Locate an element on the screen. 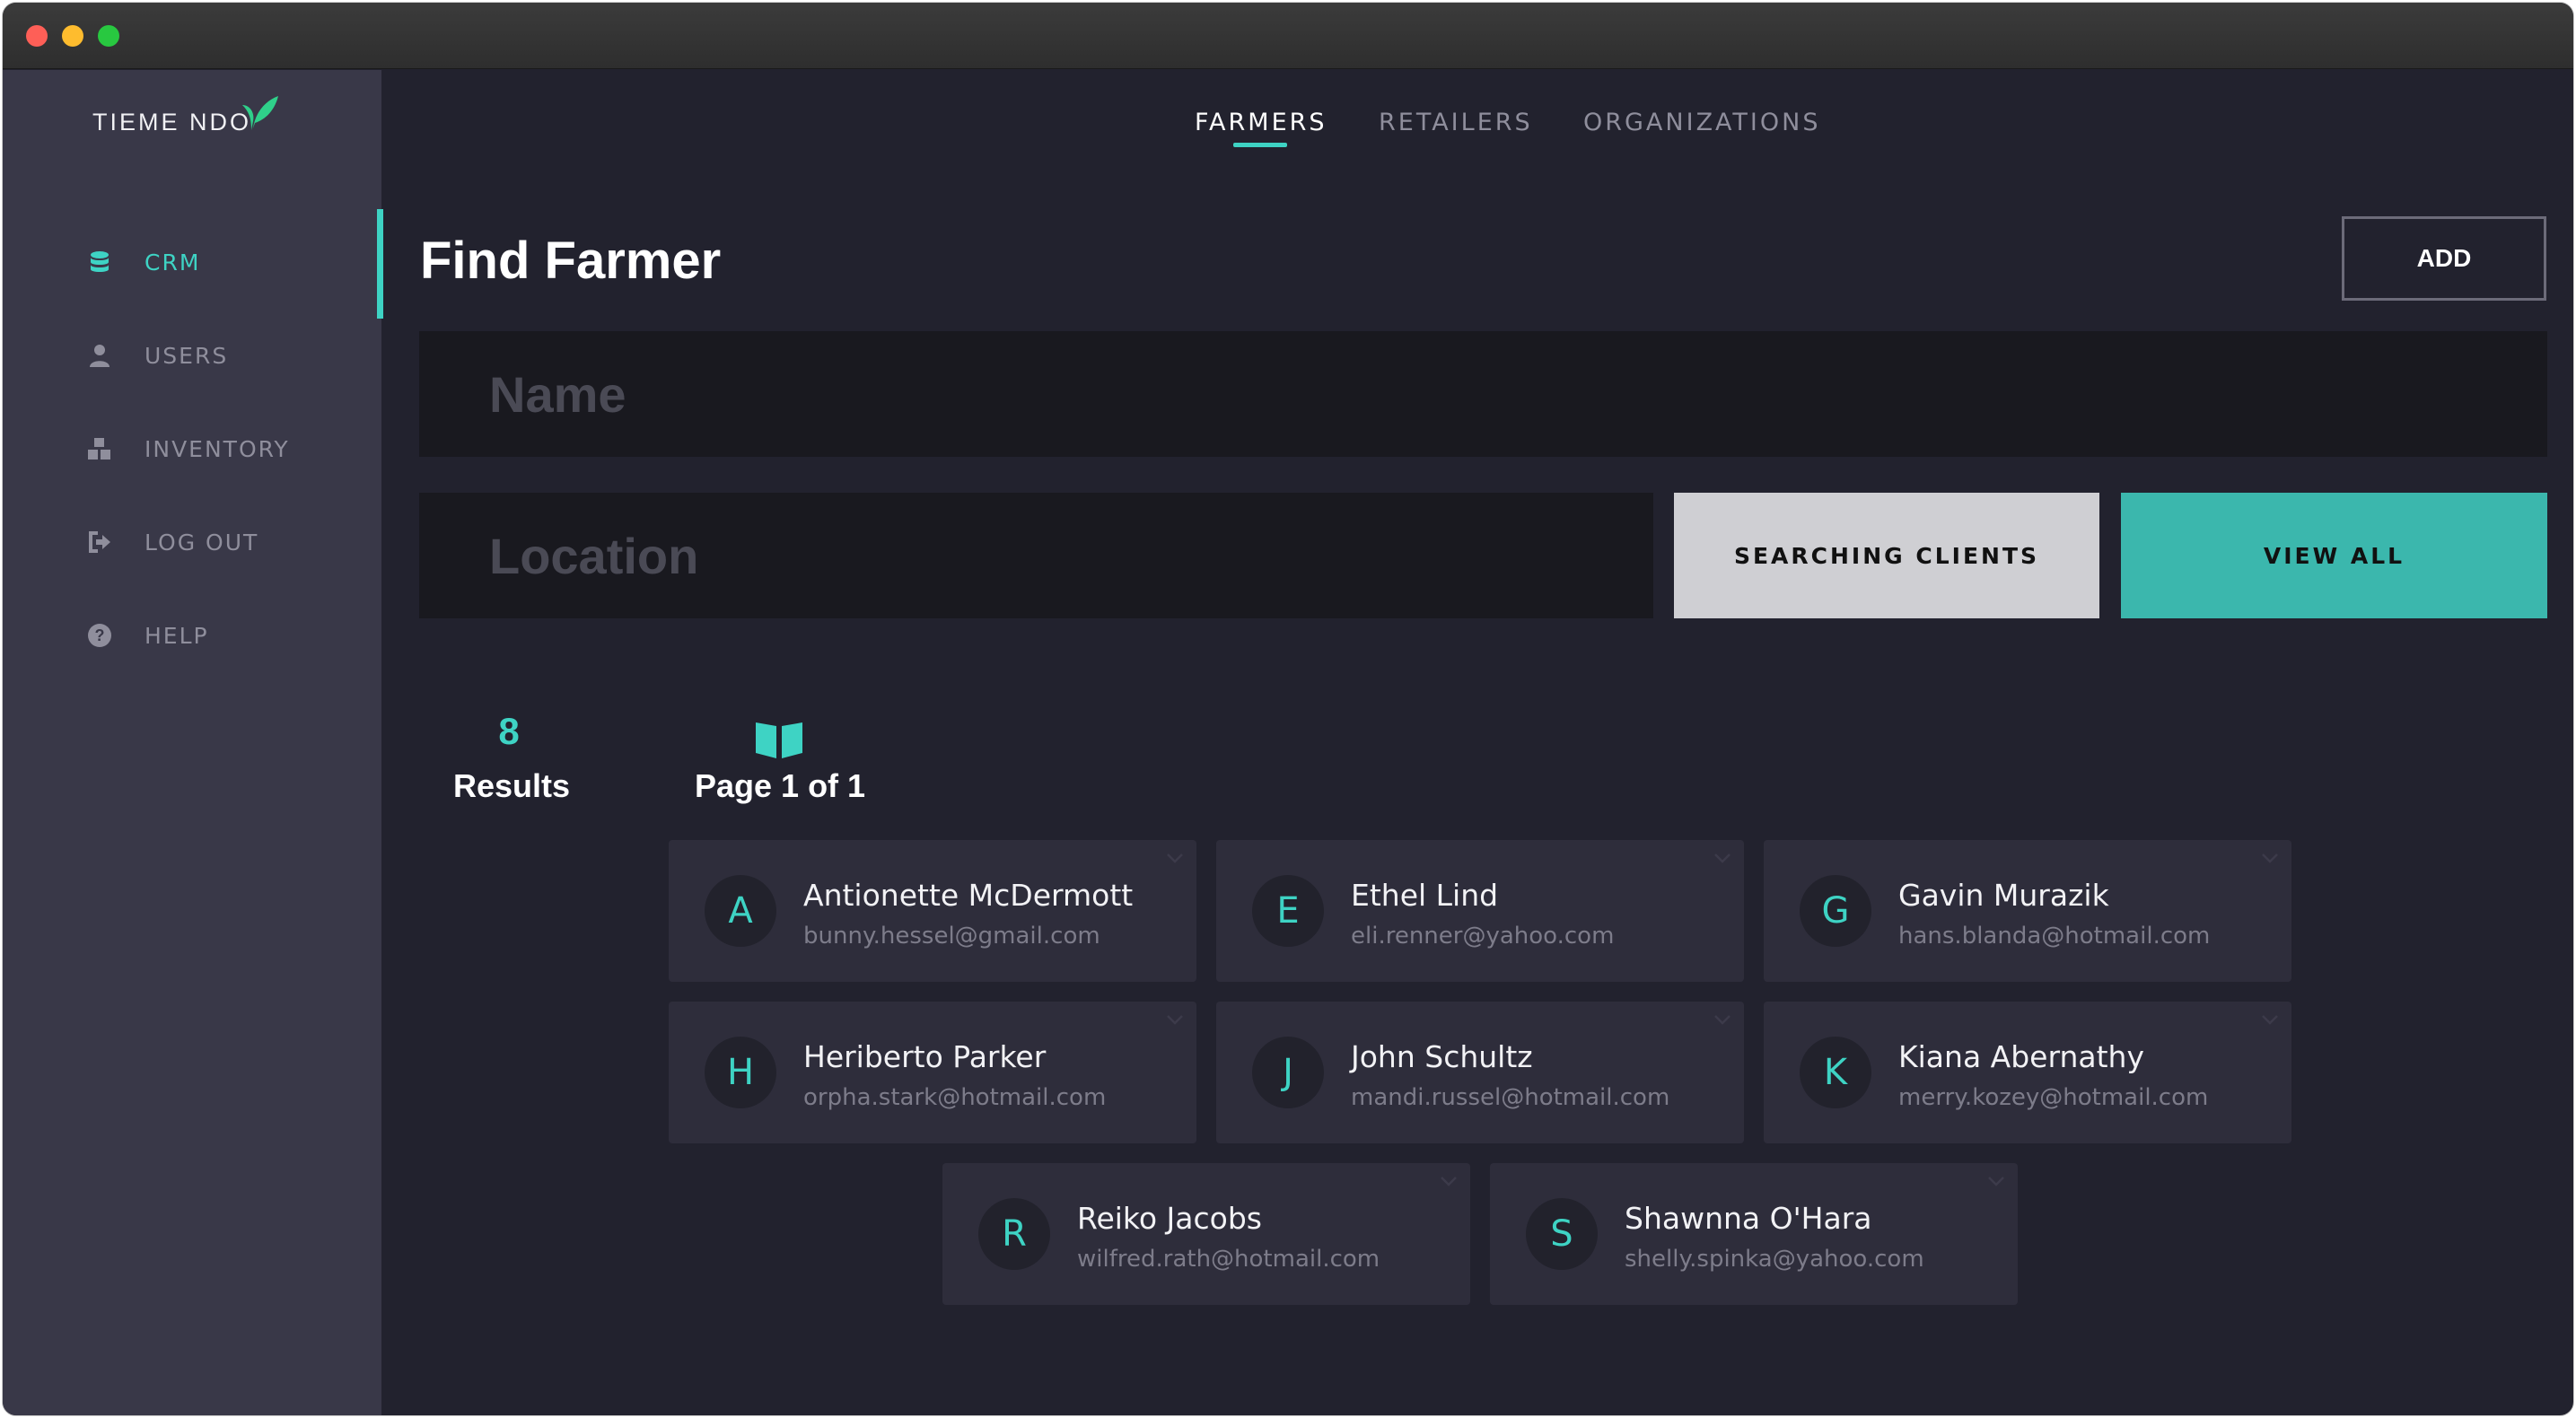 This screenshot has height=1418, width=2576. active-tab-underline is located at coordinates (1260, 145).